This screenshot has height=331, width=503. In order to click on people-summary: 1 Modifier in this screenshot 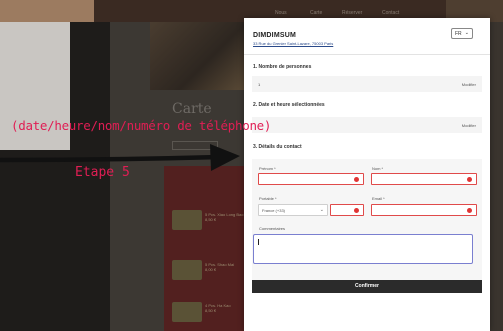, I will do `click(367, 84)`.